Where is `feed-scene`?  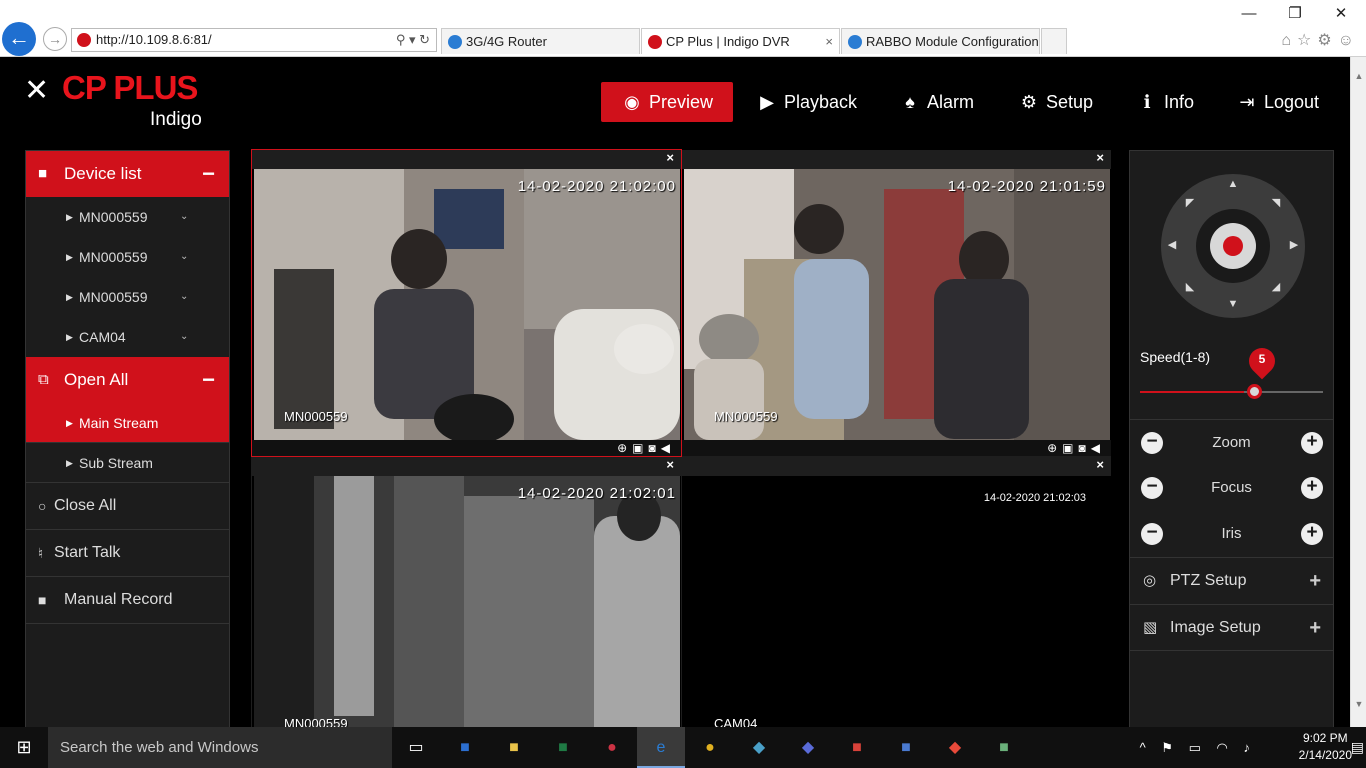 feed-scene is located at coordinates (467, 304).